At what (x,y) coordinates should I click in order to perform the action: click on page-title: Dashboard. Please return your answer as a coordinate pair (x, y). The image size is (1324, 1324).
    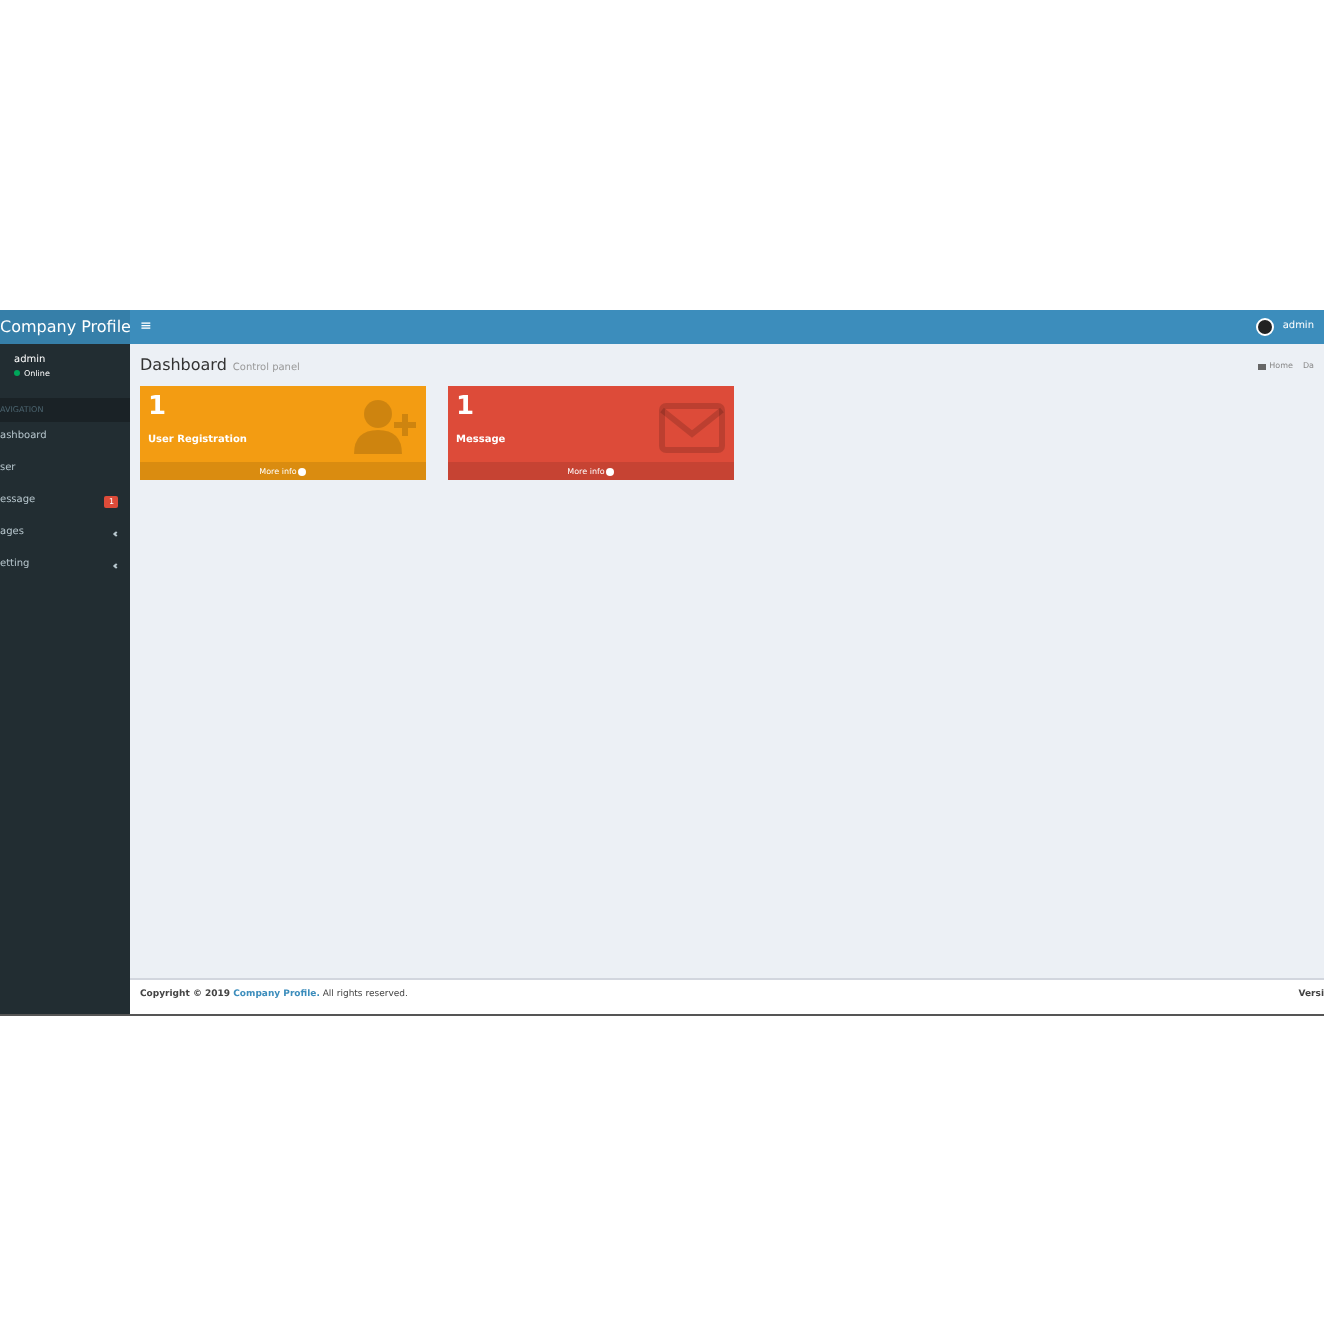
    Looking at the image, I should click on (183, 366).